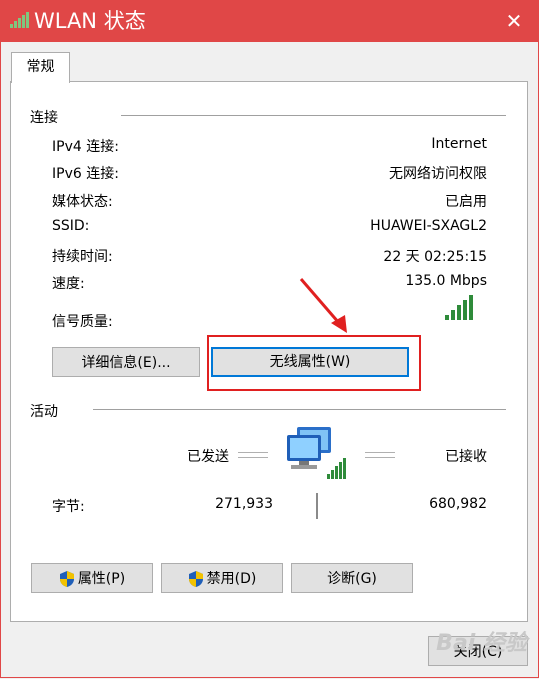 This screenshot has width=539, height=679. I want to click on watermark: Bai 经验, so click(481, 643).